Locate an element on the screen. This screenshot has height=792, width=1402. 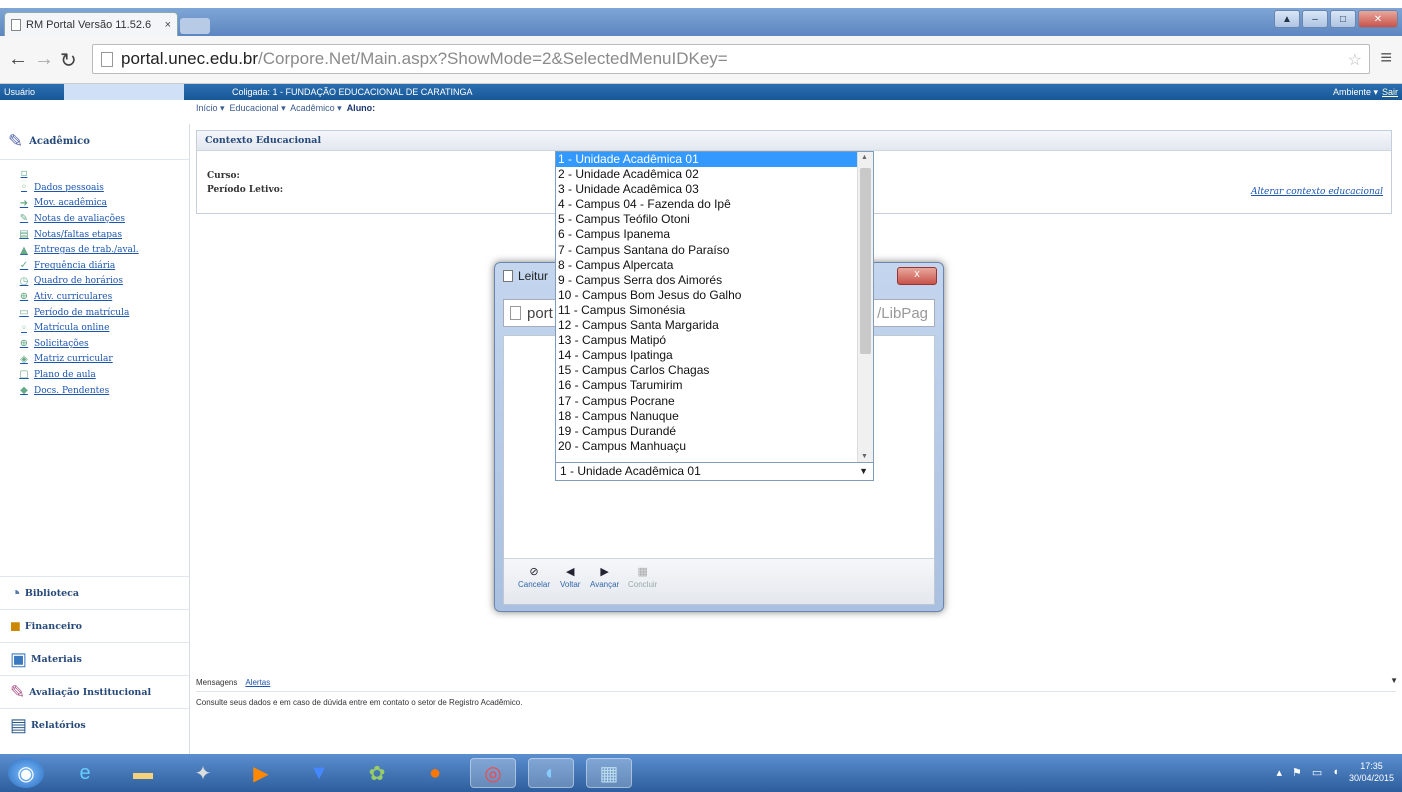
chrome-icon: ◎ is located at coordinates (493, 773).